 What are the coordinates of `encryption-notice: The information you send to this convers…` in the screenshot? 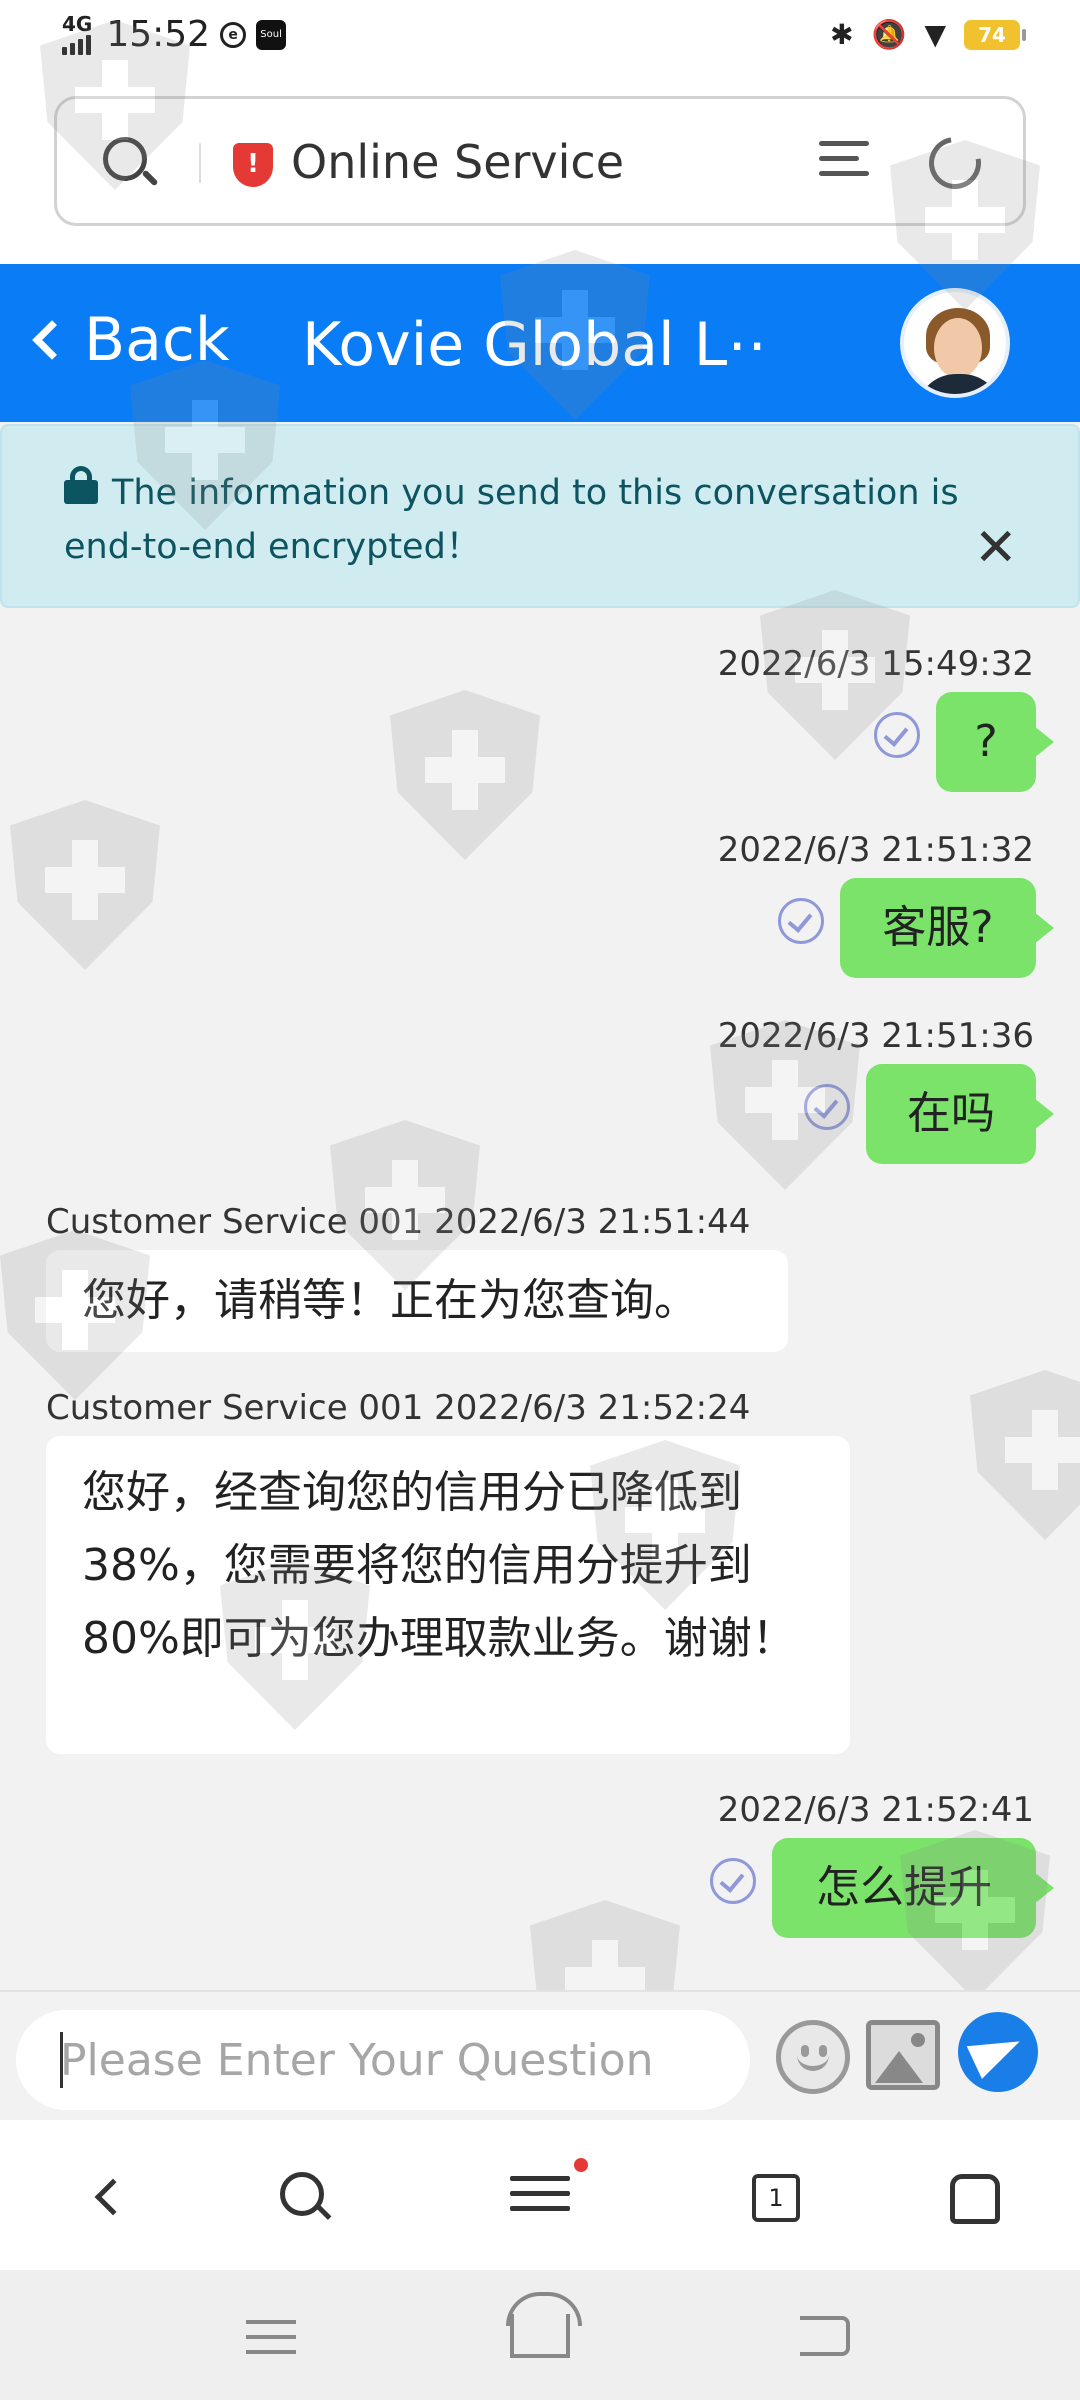 It's located at (540, 516).